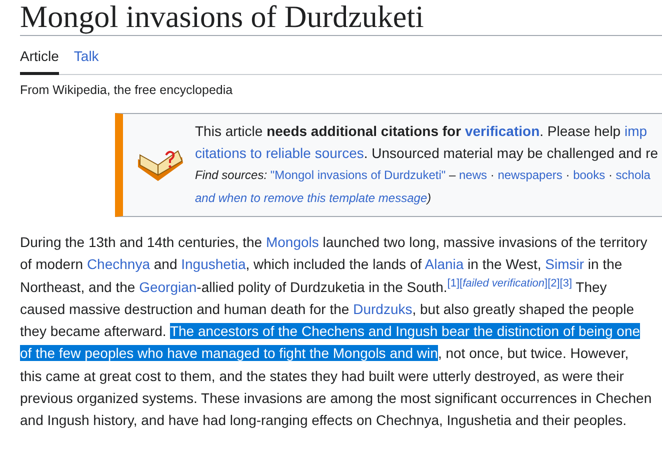 The height and width of the screenshot is (473, 662). I want to click on citation-link: [3], so click(566, 282).